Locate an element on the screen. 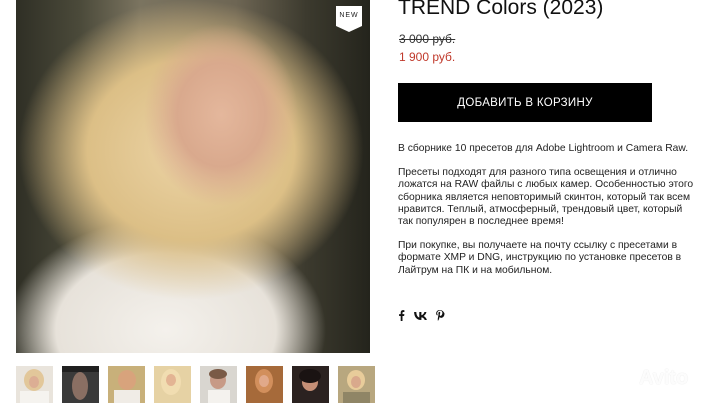 This screenshot has height=406, width=720. facebook-icon is located at coordinates (401, 317).